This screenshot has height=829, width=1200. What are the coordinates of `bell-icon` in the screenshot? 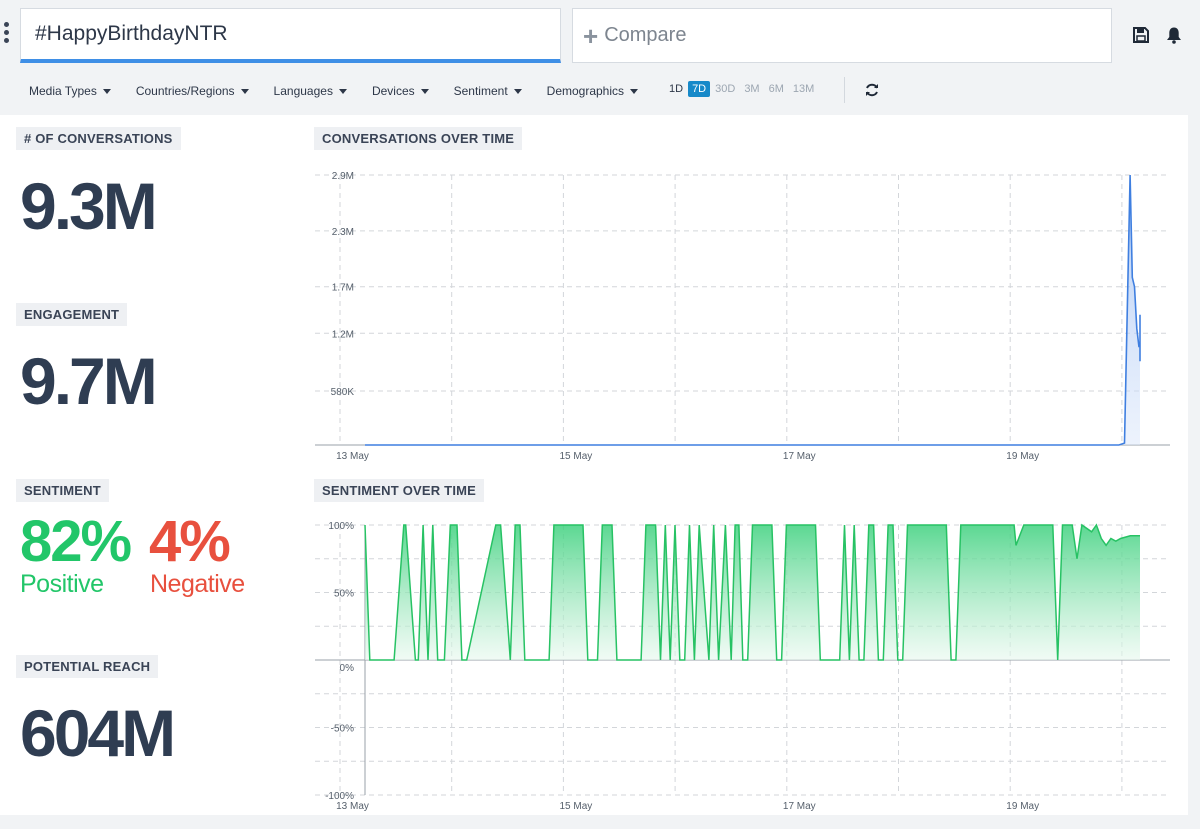 It's located at (1174, 35).